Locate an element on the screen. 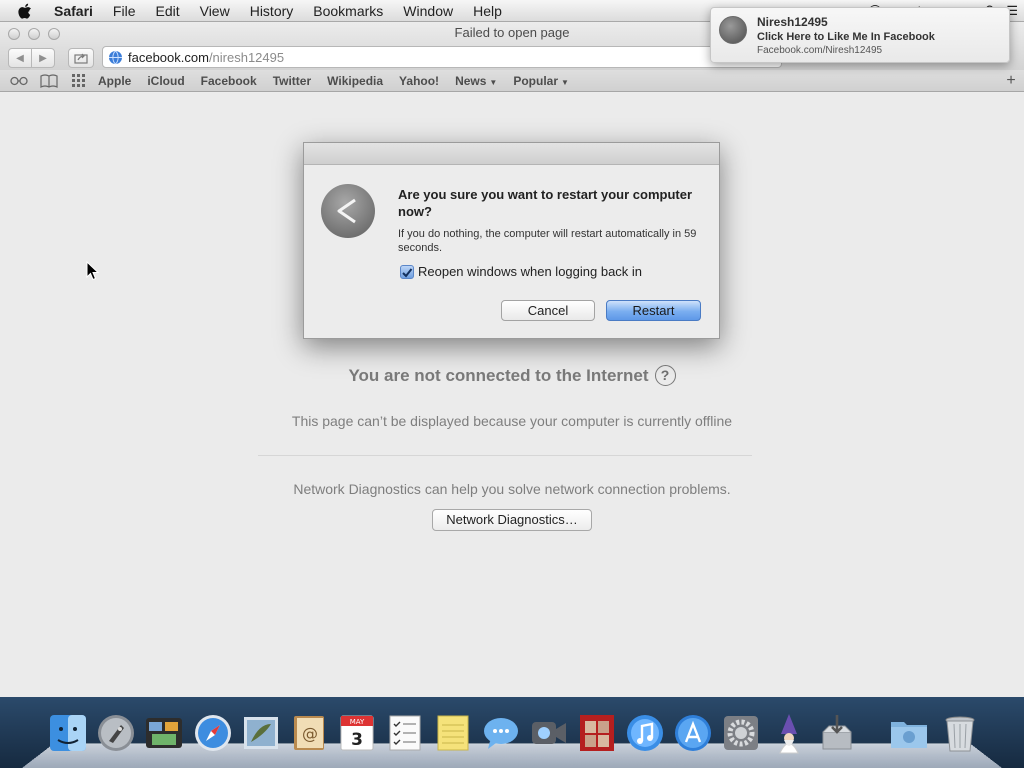  itunes-icon is located at coordinates (645, 733).